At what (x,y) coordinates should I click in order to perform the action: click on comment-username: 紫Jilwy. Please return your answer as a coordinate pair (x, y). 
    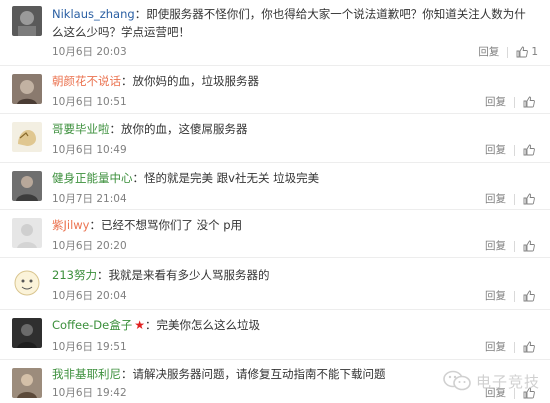
    Looking at the image, I should click on (71, 225).